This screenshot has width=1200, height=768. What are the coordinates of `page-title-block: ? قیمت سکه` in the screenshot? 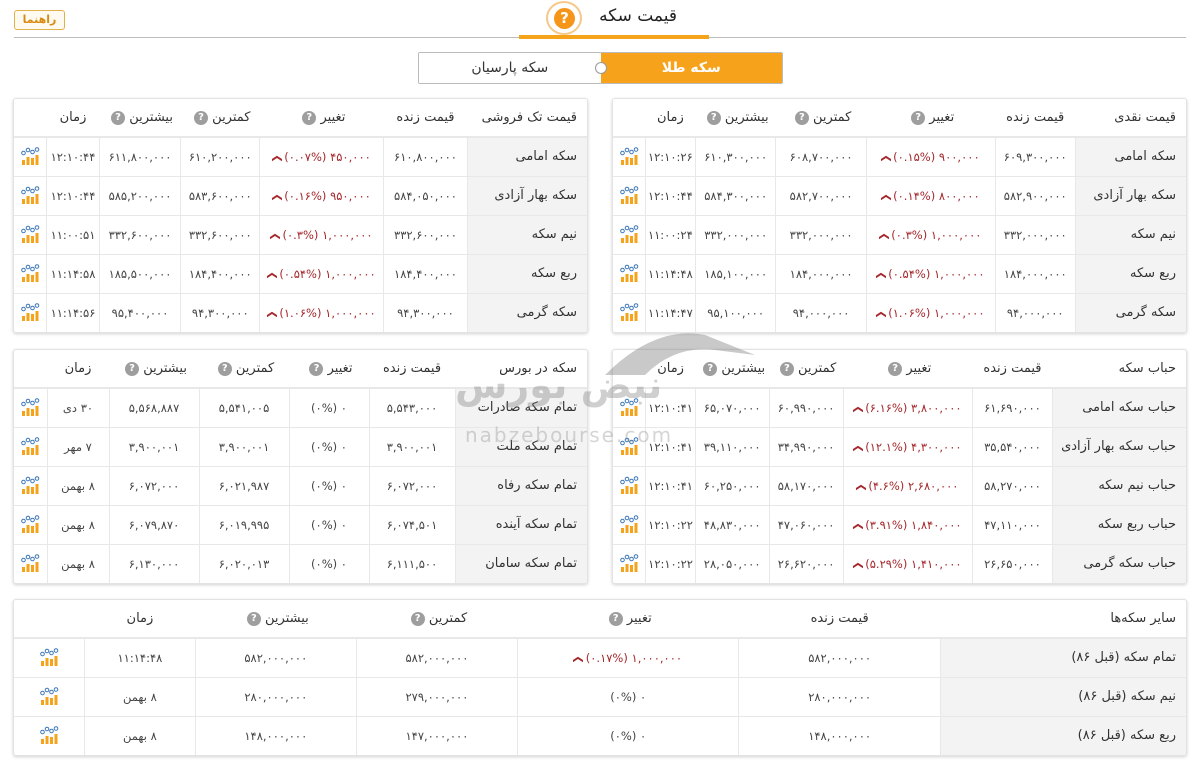 It's located at (614, 20).